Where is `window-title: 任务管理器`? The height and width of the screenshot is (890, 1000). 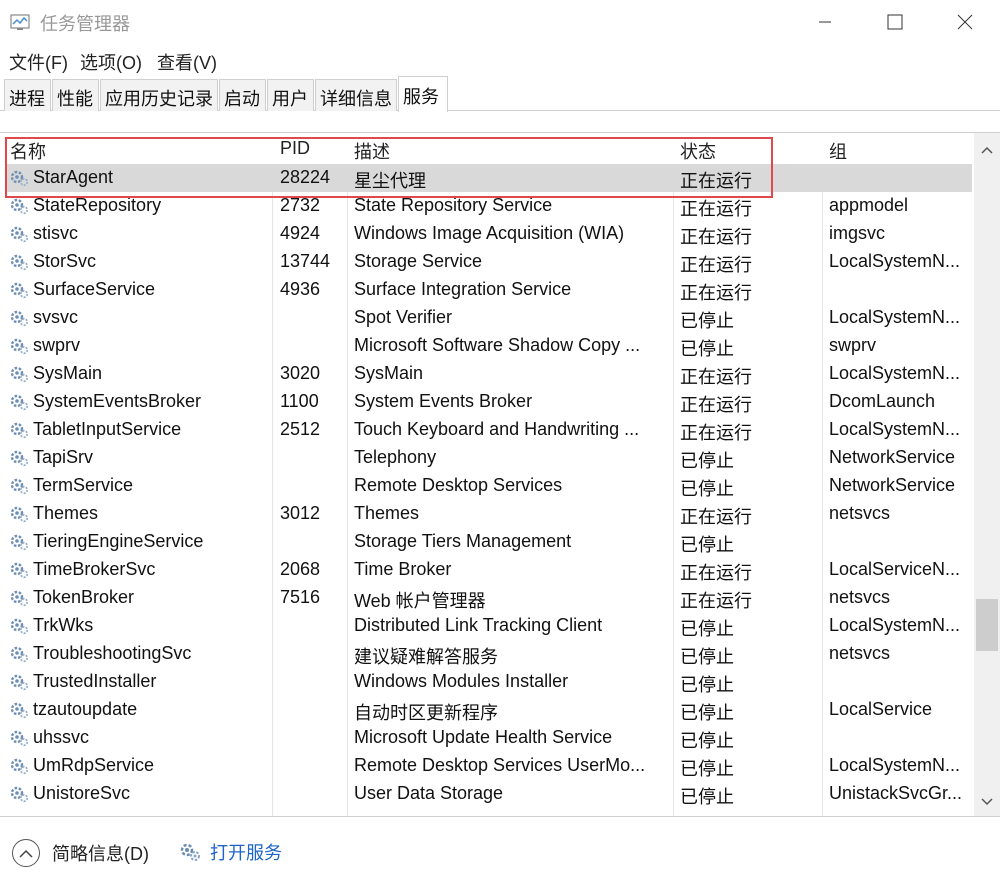 window-title: 任务管理器 is located at coordinates (85, 24).